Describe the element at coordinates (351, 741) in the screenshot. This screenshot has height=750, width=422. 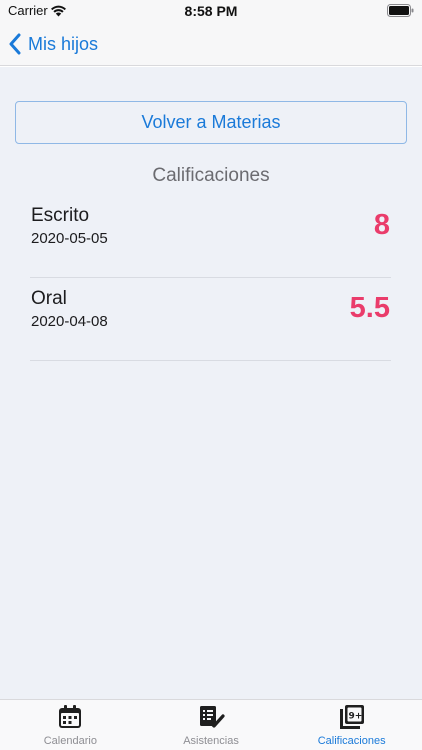
I see `tab-label: Calificaciones` at that location.